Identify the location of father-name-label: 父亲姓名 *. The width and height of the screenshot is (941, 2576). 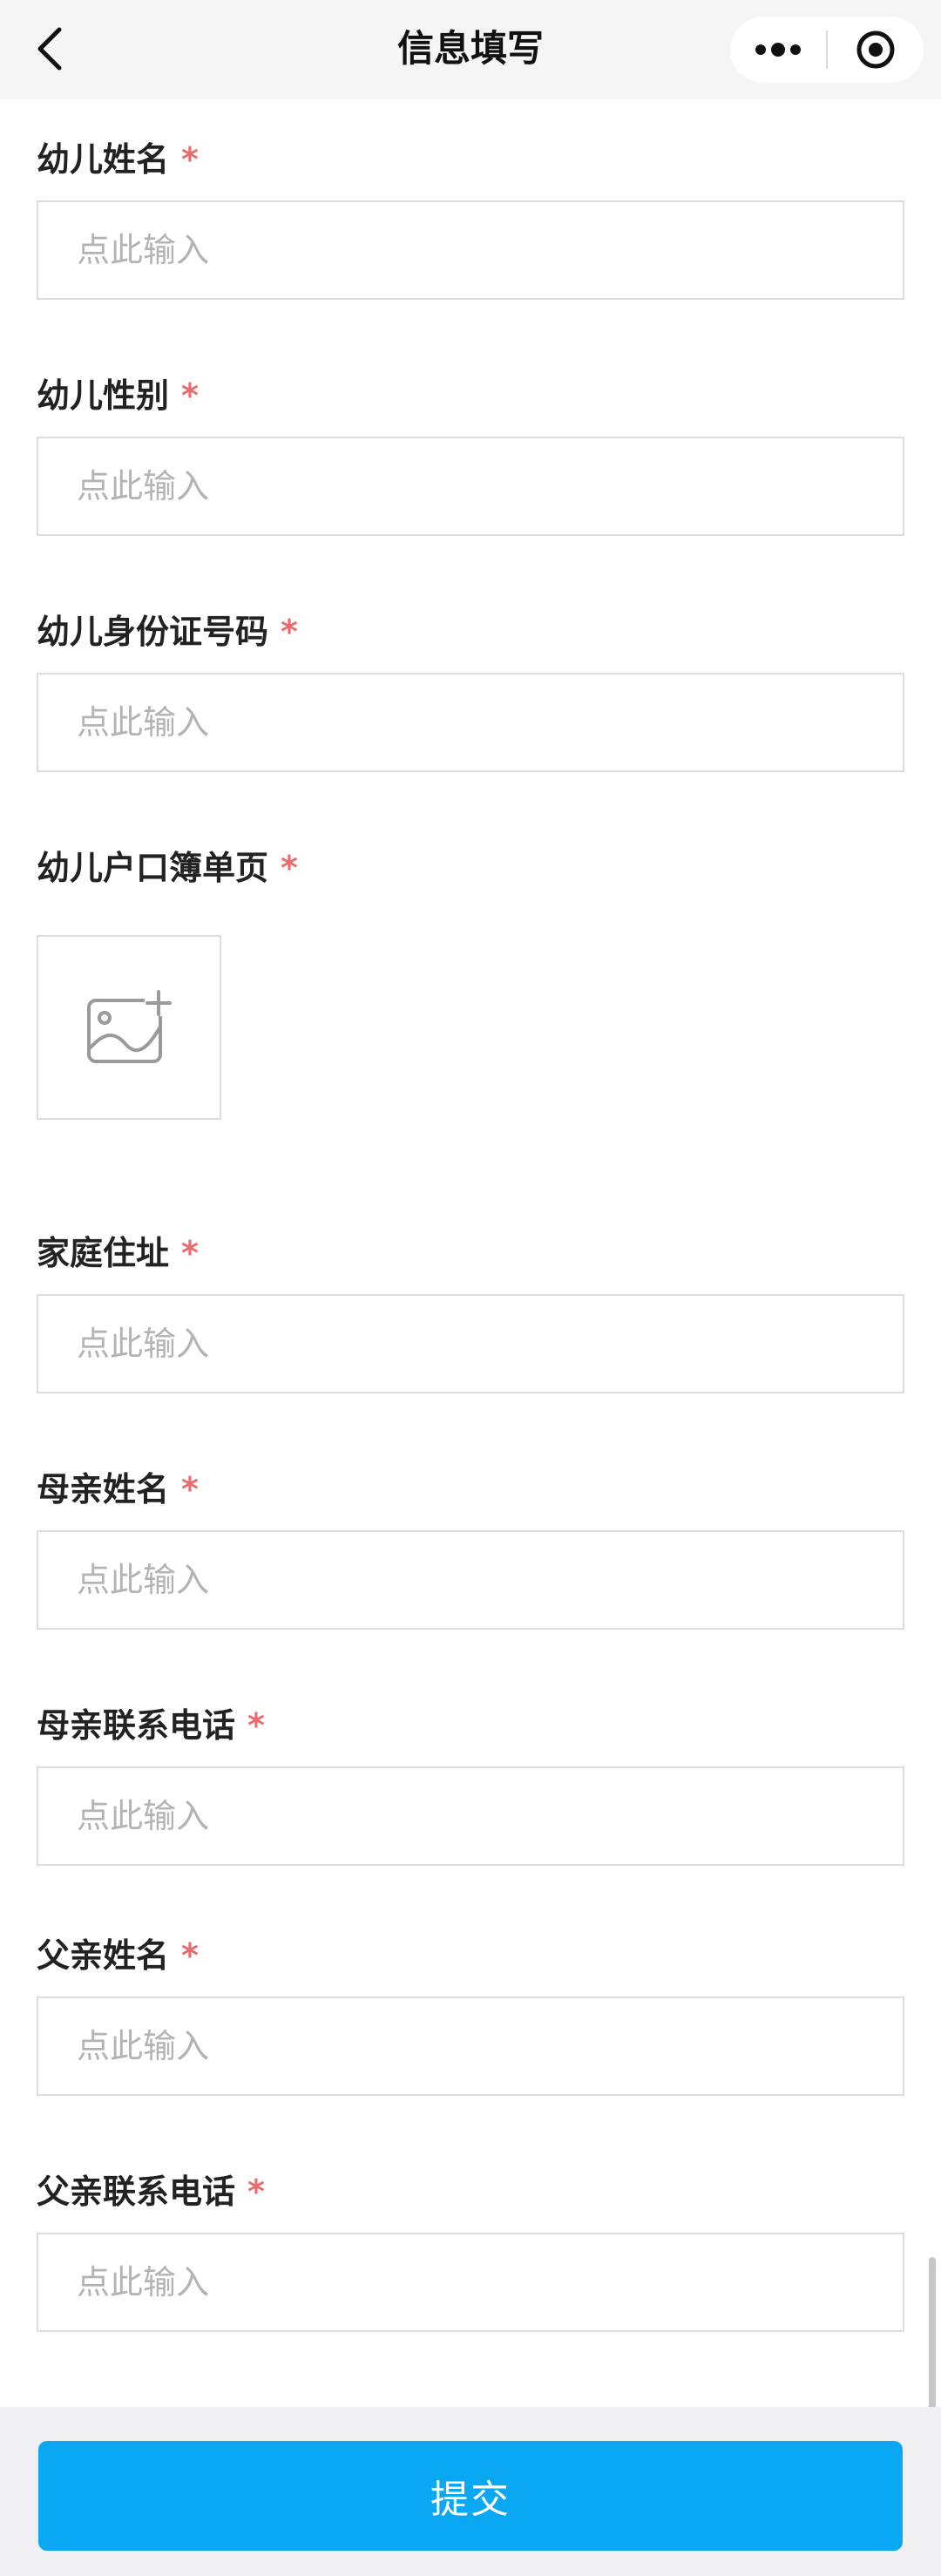
(118, 1956).